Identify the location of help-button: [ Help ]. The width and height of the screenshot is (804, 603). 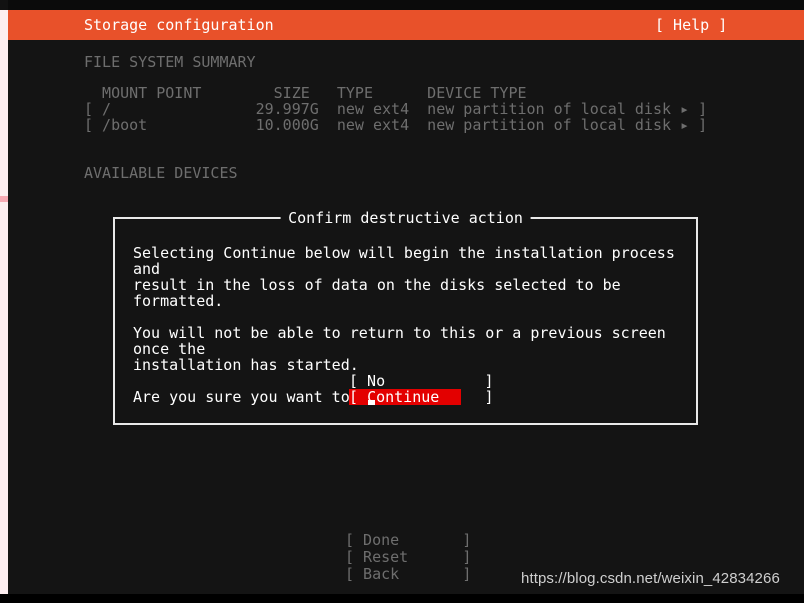
(691, 25).